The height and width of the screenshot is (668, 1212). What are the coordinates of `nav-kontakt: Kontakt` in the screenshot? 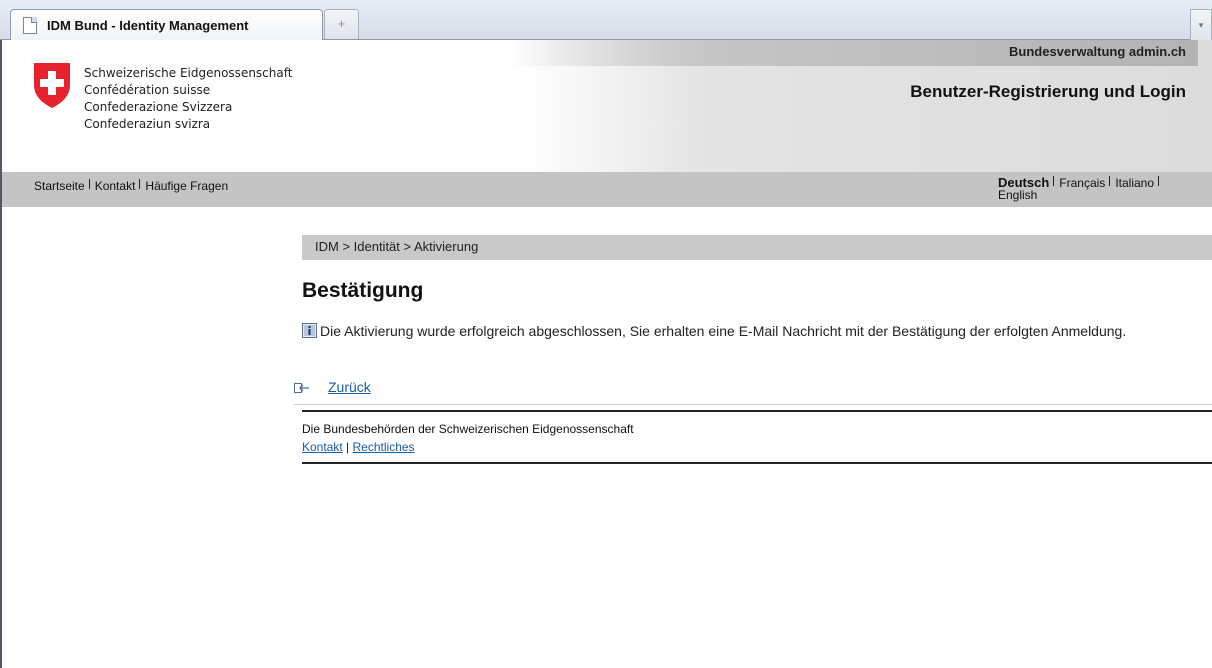 It's located at (115, 186).